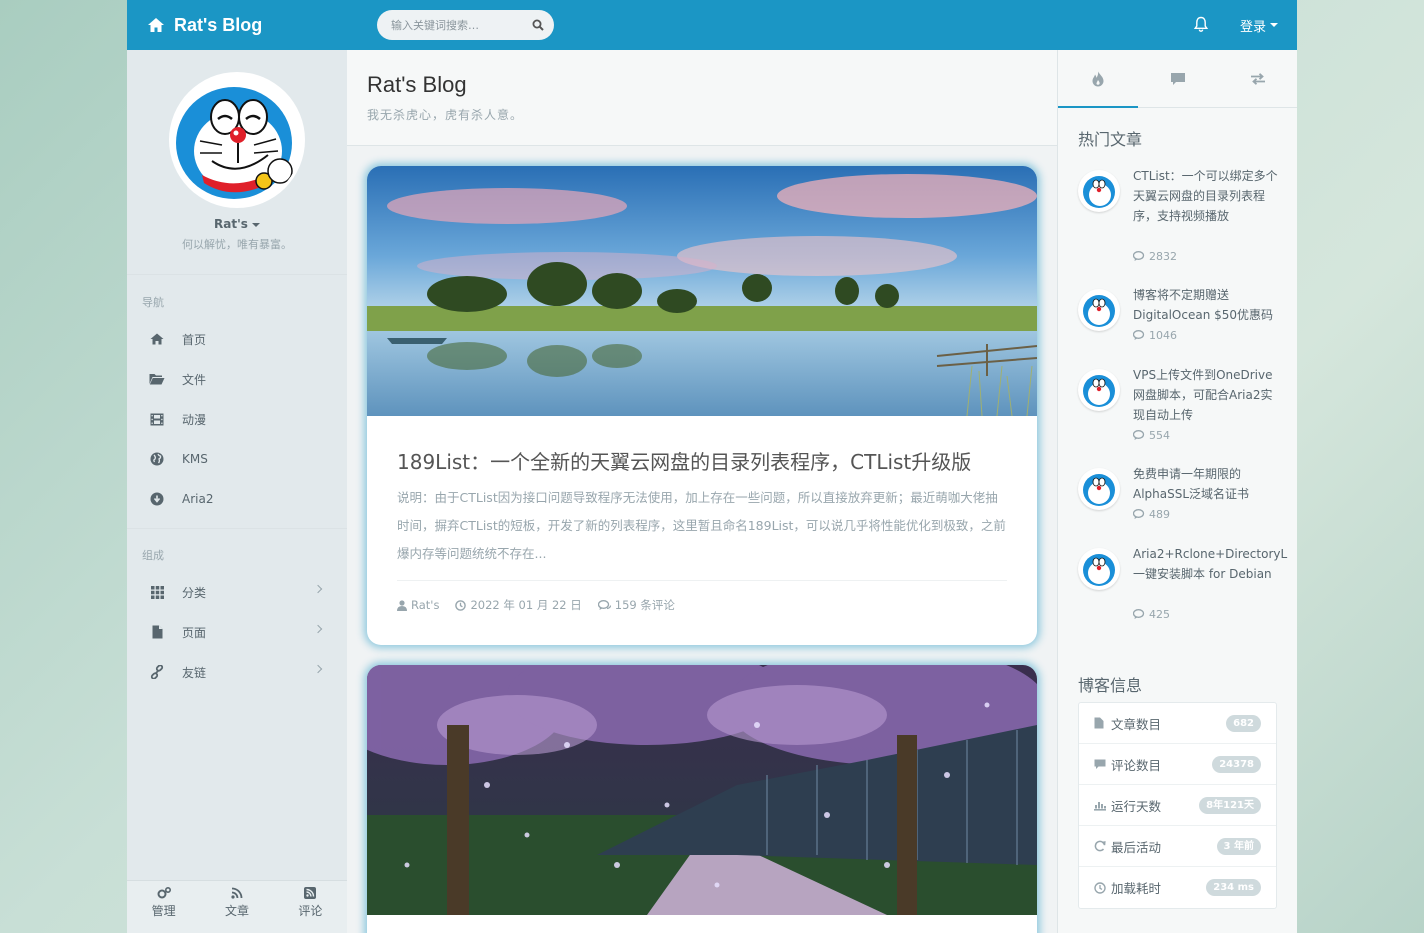 The image size is (1424, 933). I want to click on info-label: 文章数目, so click(1136, 724).